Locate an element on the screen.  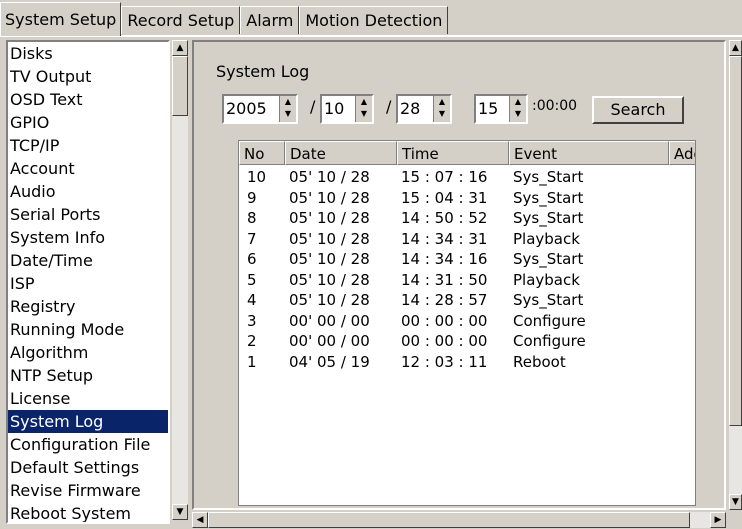
cell-time: 14 : 34 : 16 is located at coordinates (444, 259).